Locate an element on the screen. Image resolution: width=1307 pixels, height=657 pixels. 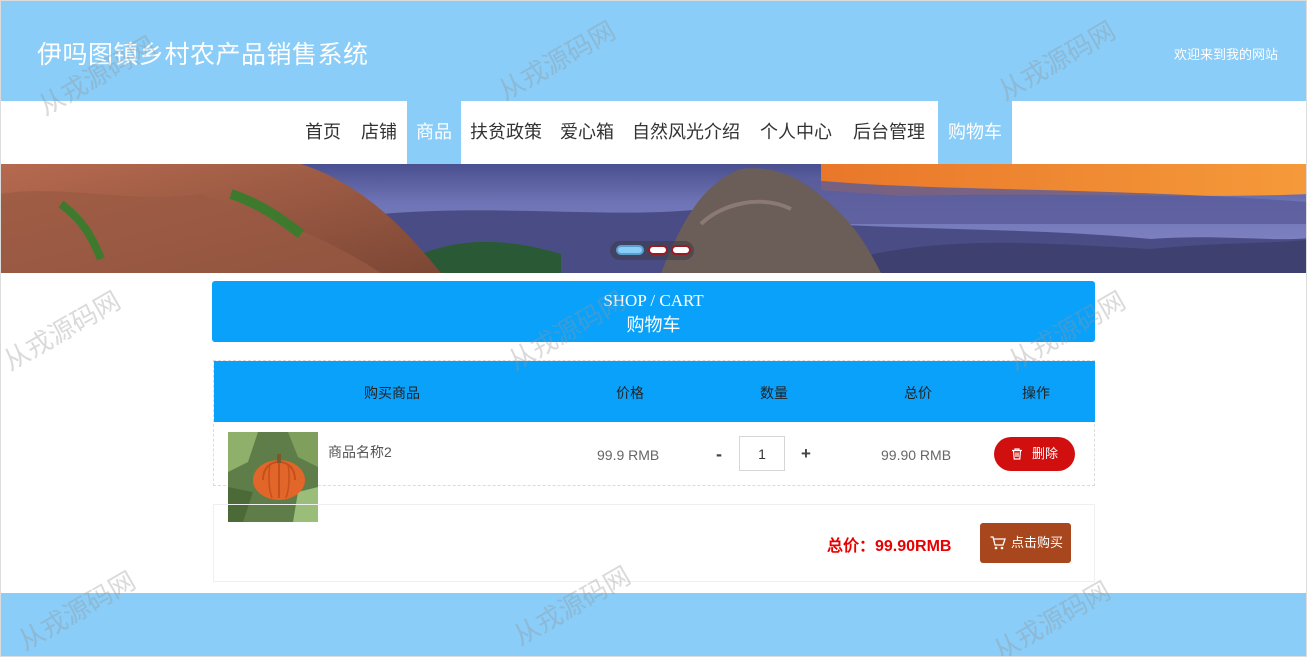
carousel-indicators is located at coordinates (652, 250).